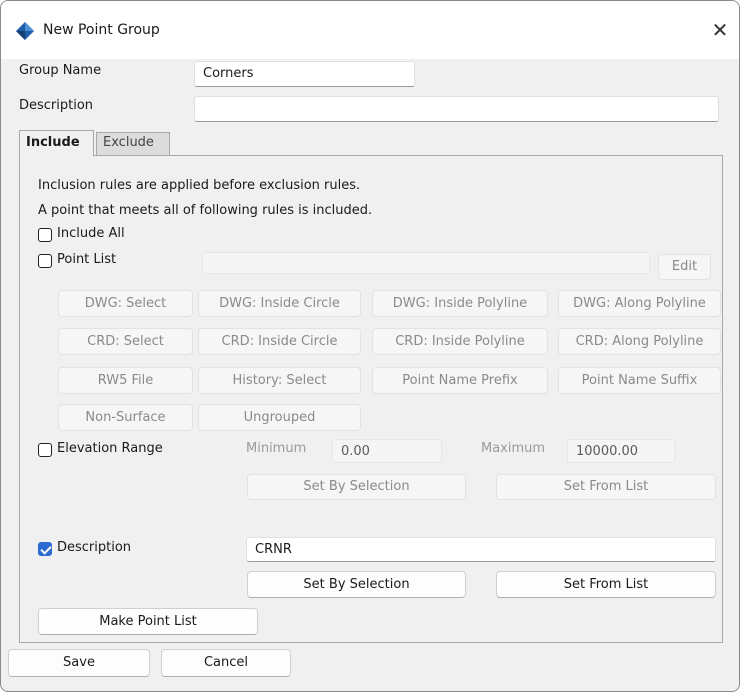  What do you see at coordinates (45, 549) in the screenshot?
I see `description-checkbox` at bounding box center [45, 549].